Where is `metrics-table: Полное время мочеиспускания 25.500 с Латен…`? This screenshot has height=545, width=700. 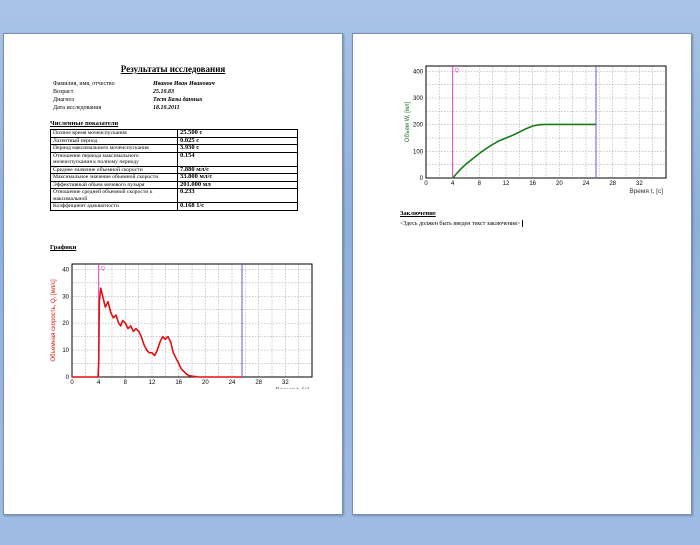 metrics-table: Полное время мочеиспускания 25.500 с Латен… is located at coordinates (174, 170).